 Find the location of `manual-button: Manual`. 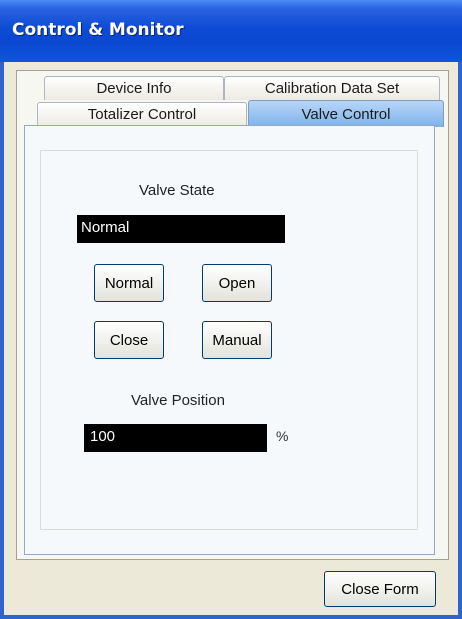

manual-button: Manual is located at coordinates (237, 340).